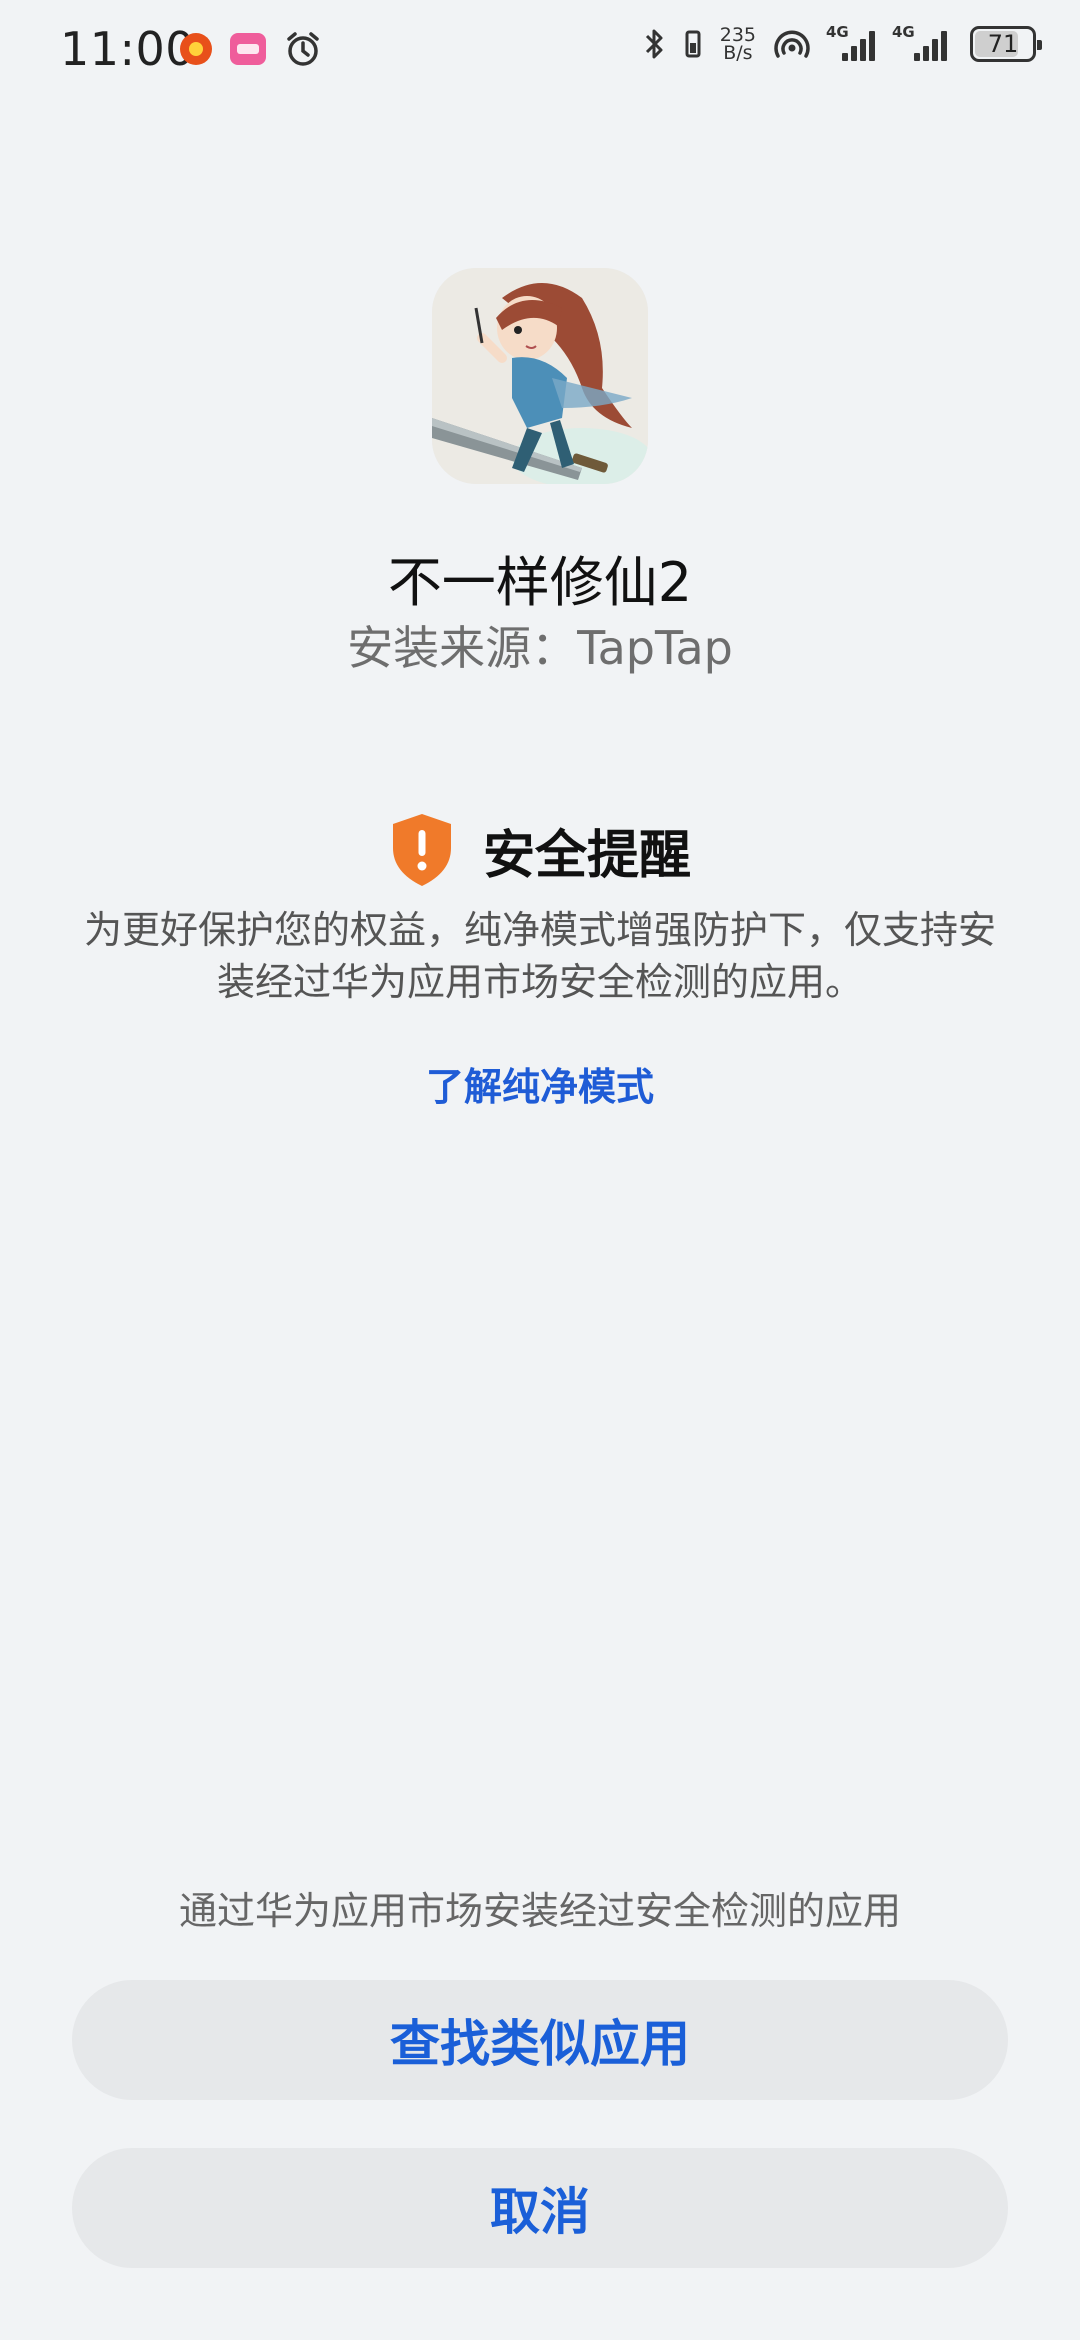 The height and width of the screenshot is (2340, 1080). Describe the element at coordinates (737, 44) in the screenshot. I see `network-speed: 235 B/s` at that location.